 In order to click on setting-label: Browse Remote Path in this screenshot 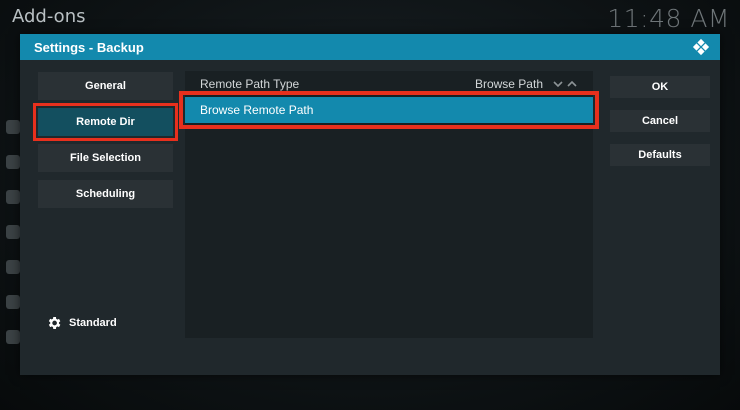, I will do `click(257, 110)`.